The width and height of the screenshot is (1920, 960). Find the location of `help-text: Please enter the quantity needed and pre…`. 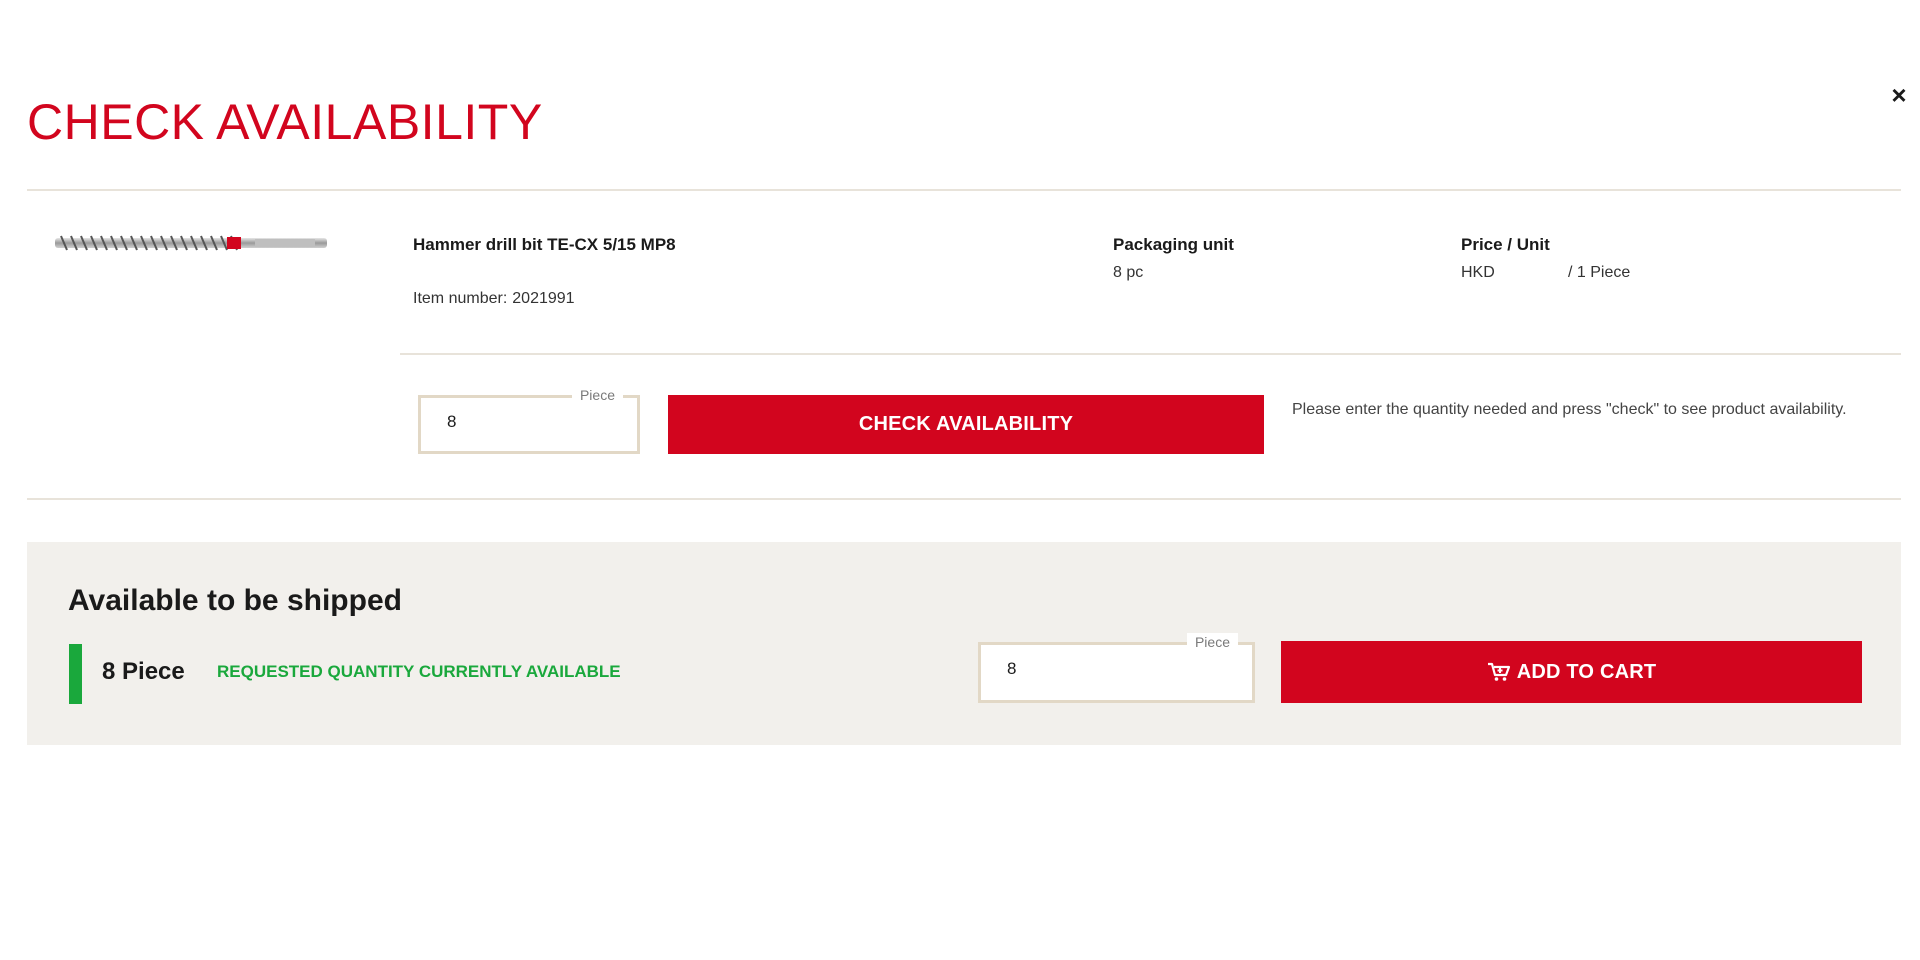

help-text: Please enter the quantity needed and pre… is located at coordinates (1569, 409).